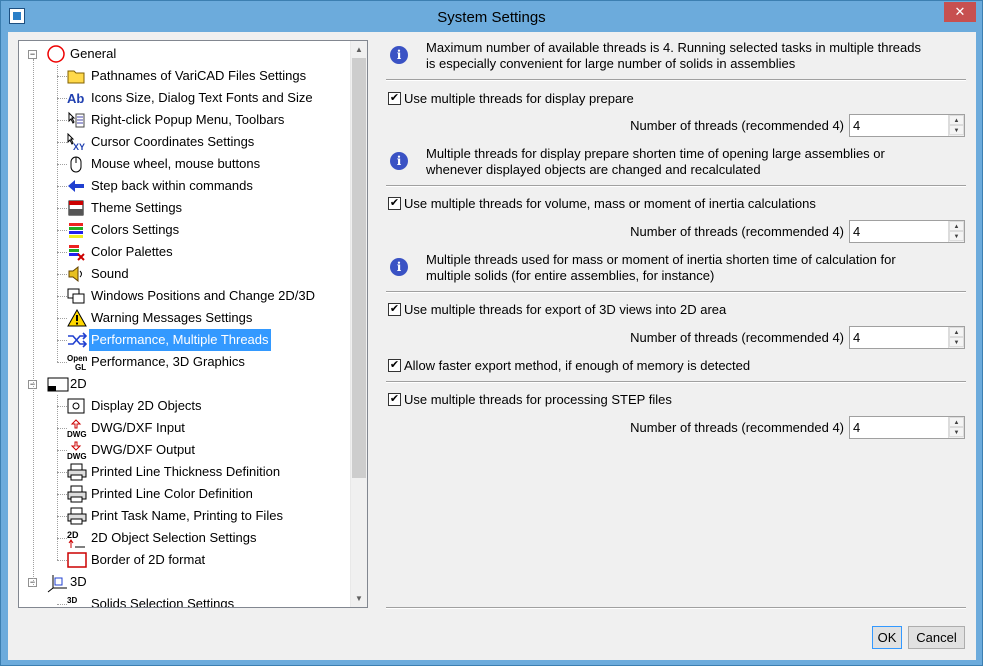  Describe the element at coordinates (491, 16) in the screenshot. I see `title-bar: System Settings ✕` at that location.